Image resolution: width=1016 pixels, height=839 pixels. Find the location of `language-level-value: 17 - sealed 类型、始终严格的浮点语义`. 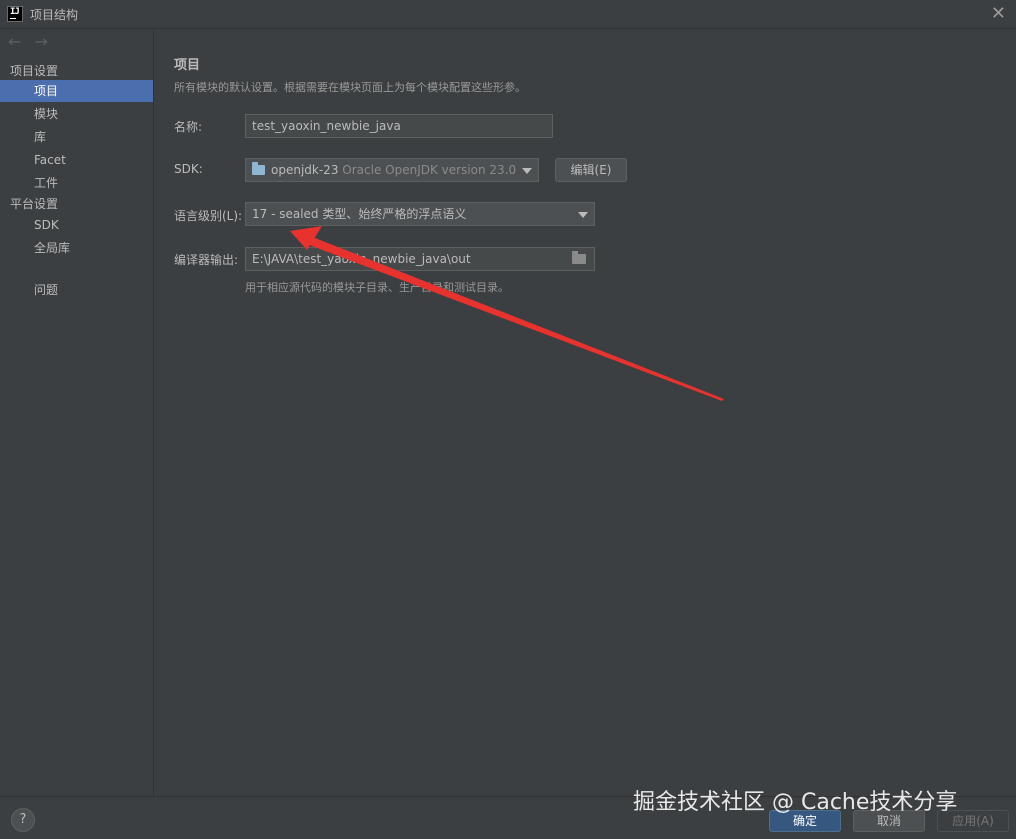

language-level-value: 17 - sealed 类型、始终严格的浮点语义 is located at coordinates (359, 214).